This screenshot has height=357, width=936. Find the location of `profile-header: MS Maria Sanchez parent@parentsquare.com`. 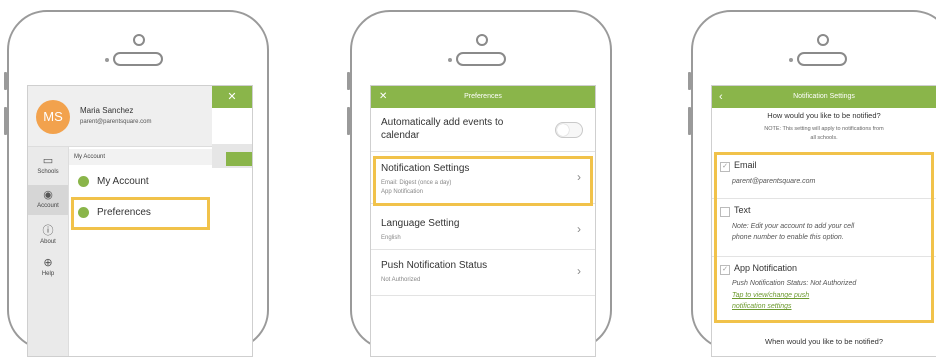

profile-header: MS Maria Sanchez parent@parentsquare.com is located at coordinates (120, 116).